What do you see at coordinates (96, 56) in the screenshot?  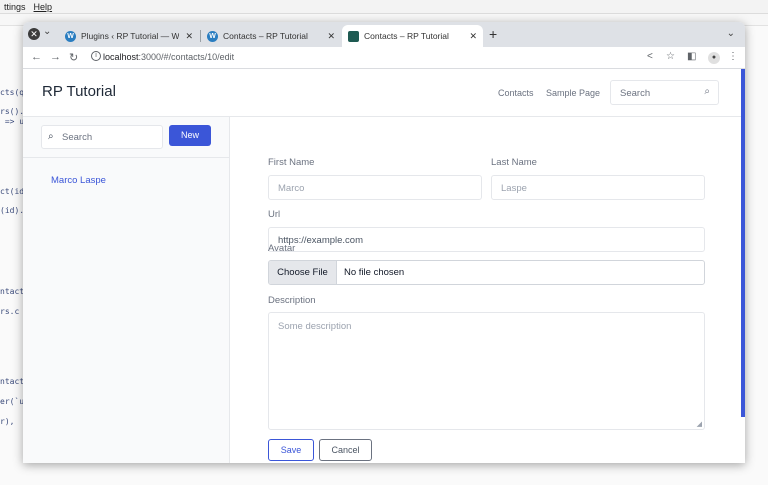 I see `site-info-icon: i` at bounding box center [96, 56].